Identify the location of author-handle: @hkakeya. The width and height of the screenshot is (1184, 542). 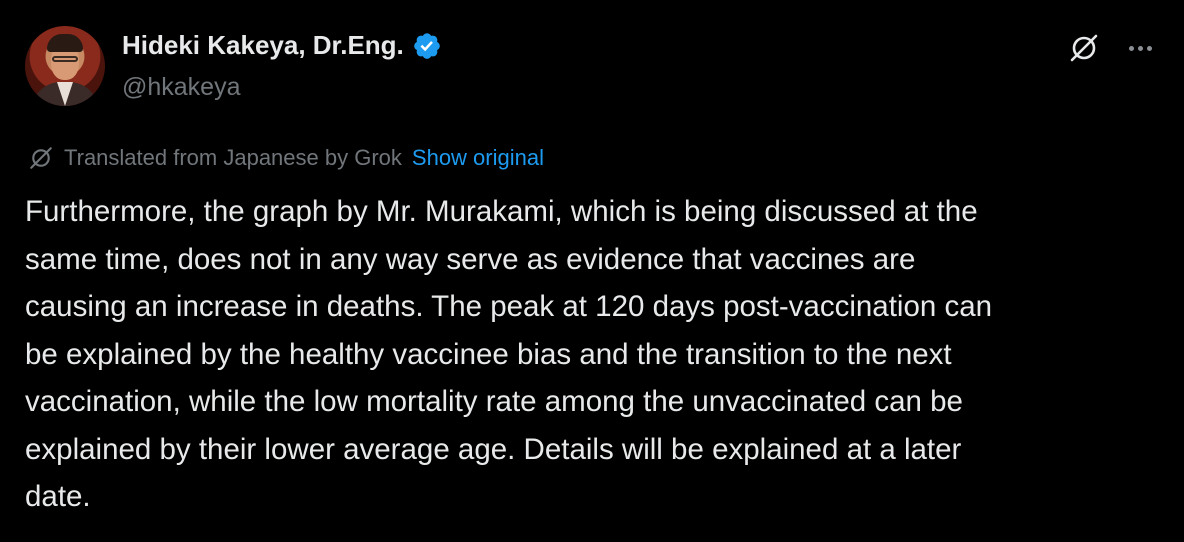
(181, 87).